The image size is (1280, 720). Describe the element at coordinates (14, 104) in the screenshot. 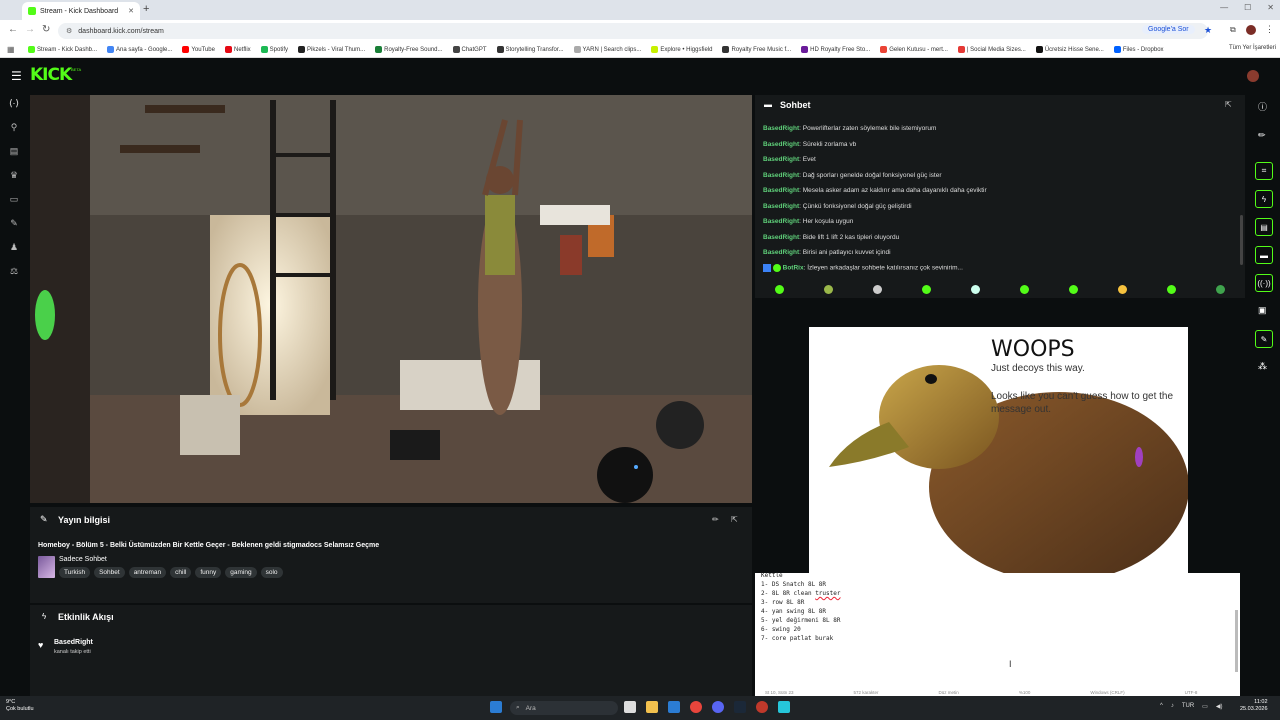

I see `stream-icon: ⟨·⟩` at that location.